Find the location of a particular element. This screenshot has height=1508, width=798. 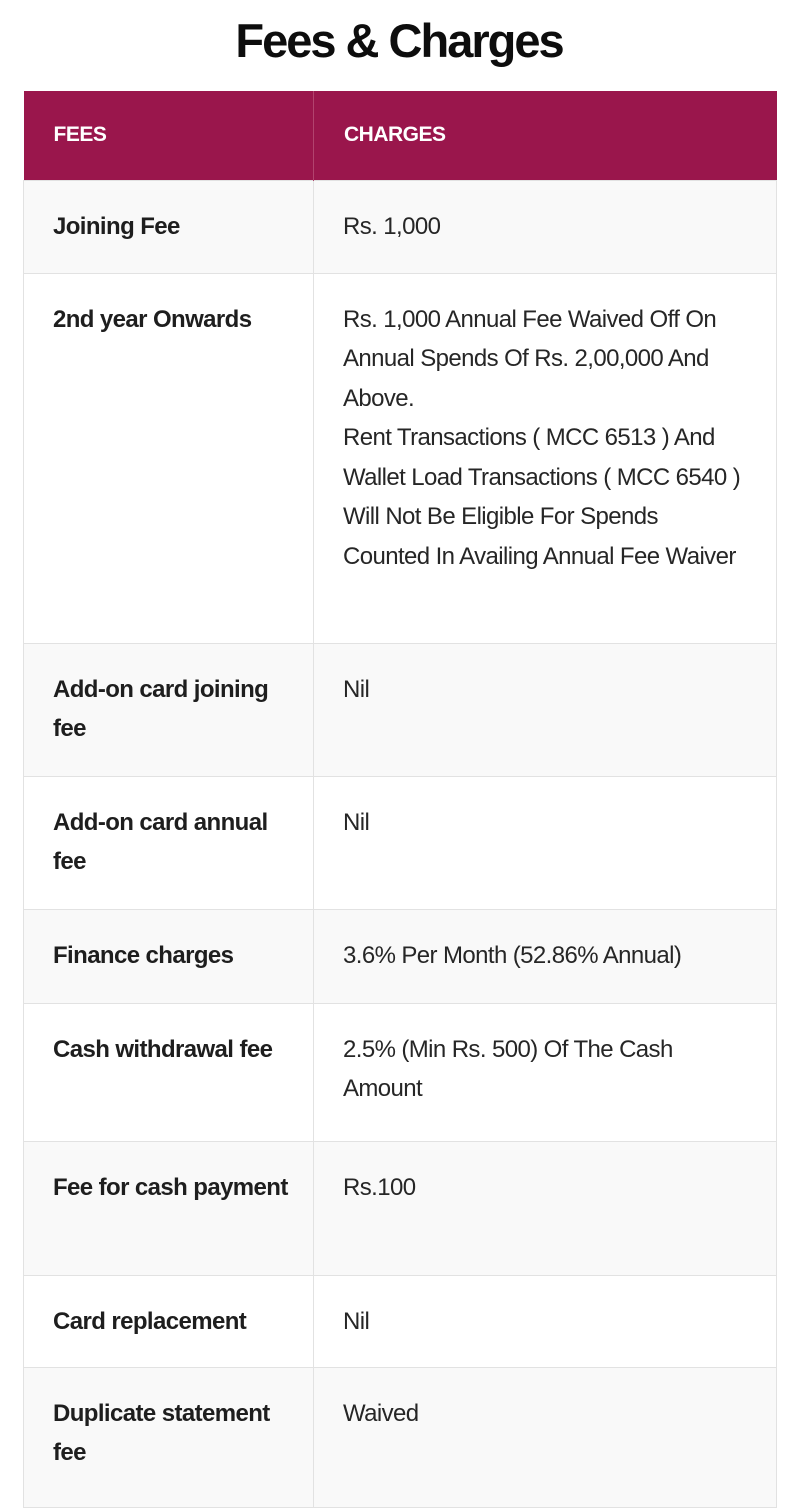

fee-name-cell: Card replacement is located at coordinates (168, 1321).